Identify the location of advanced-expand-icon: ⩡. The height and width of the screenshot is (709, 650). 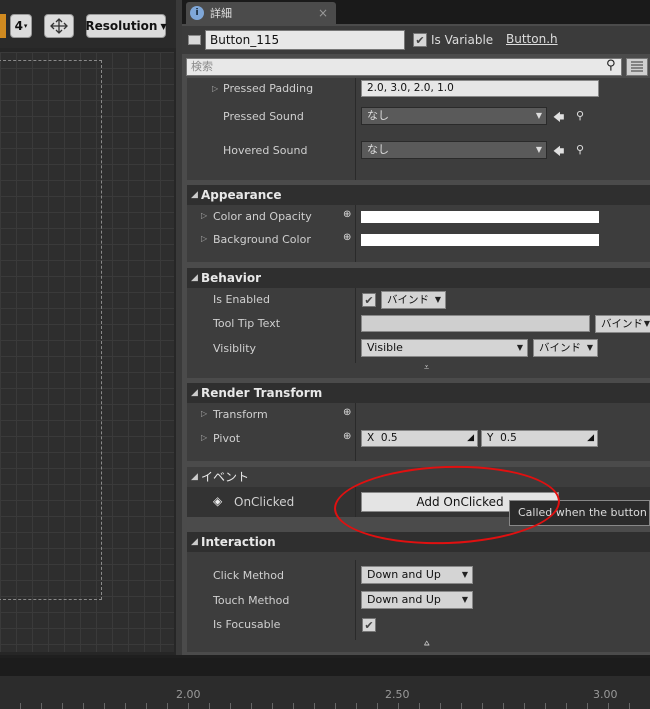
(426, 368).